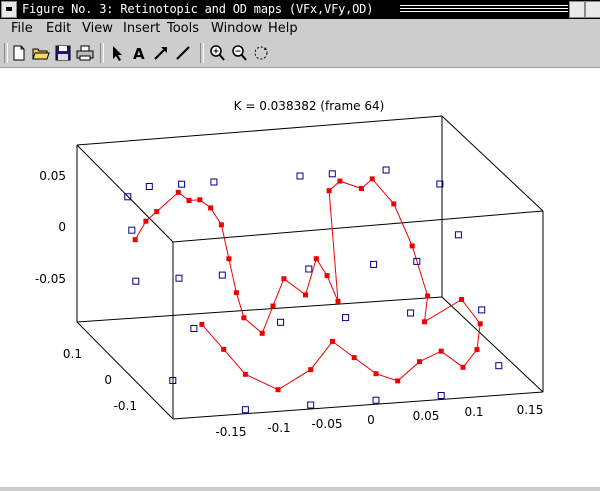 The width and height of the screenshot is (600, 491). I want to click on z-tick-label: 0, so click(62, 227).